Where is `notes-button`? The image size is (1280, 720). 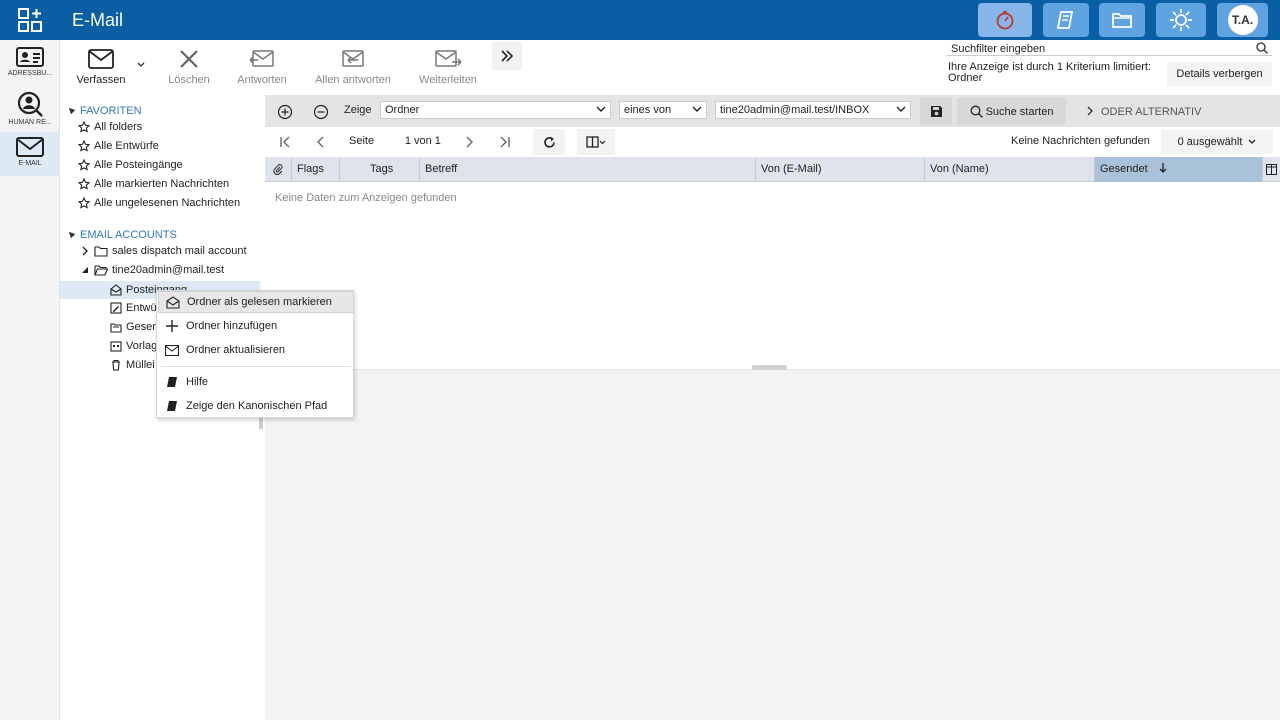 notes-button is located at coordinates (1066, 20).